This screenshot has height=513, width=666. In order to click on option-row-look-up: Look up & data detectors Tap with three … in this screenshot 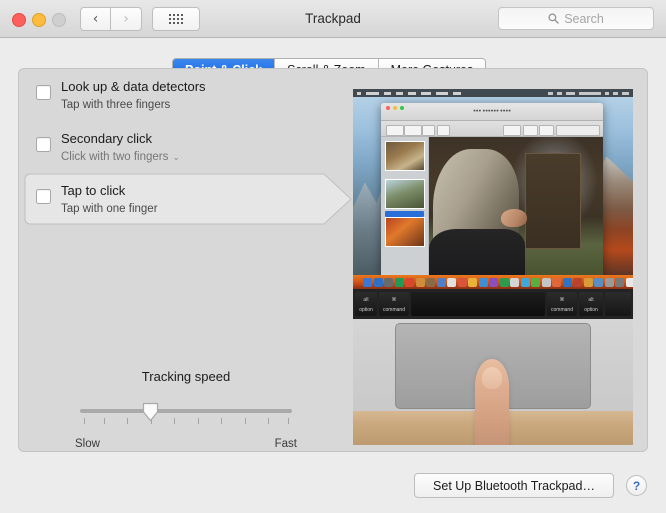, I will do `click(186, 95)`.